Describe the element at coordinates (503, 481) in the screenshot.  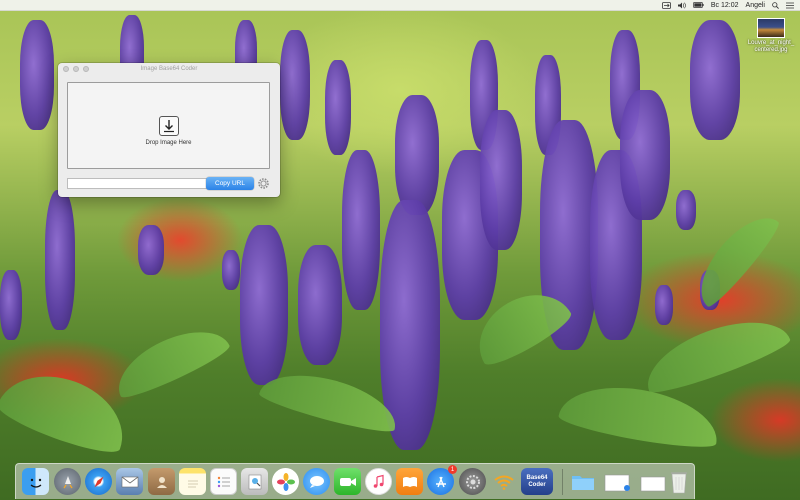
I see `wifi-icon` at that location.